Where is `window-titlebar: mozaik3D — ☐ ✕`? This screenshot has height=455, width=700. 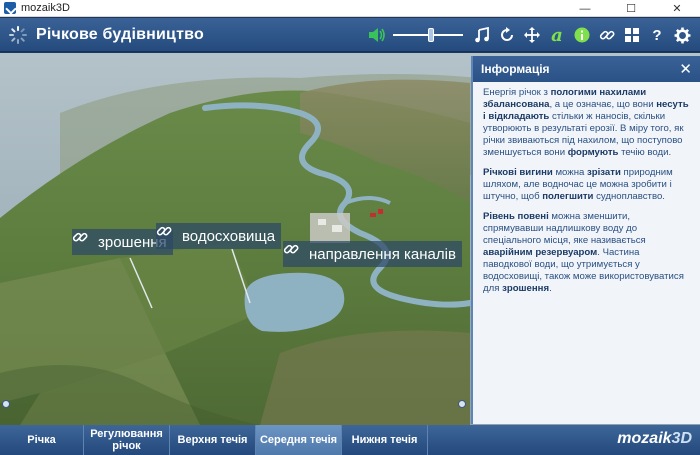 window-titlebar: mozaik3D — ☐ ✕ is located at coordinates (350, 8).